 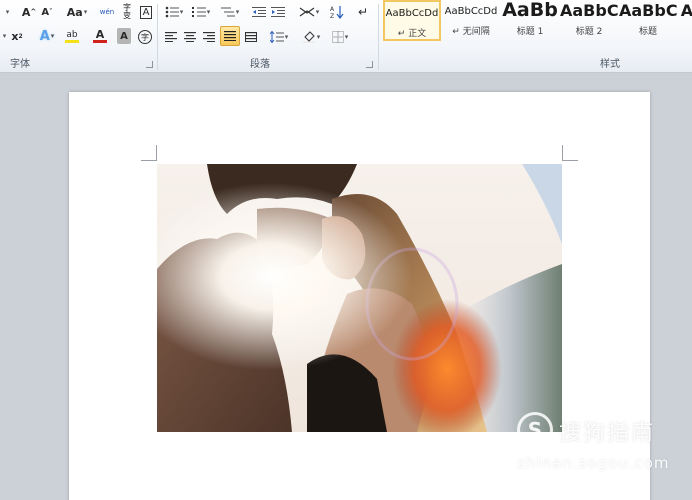 I want to click on highlight-color-button: ab, so click(x=72, y=36).